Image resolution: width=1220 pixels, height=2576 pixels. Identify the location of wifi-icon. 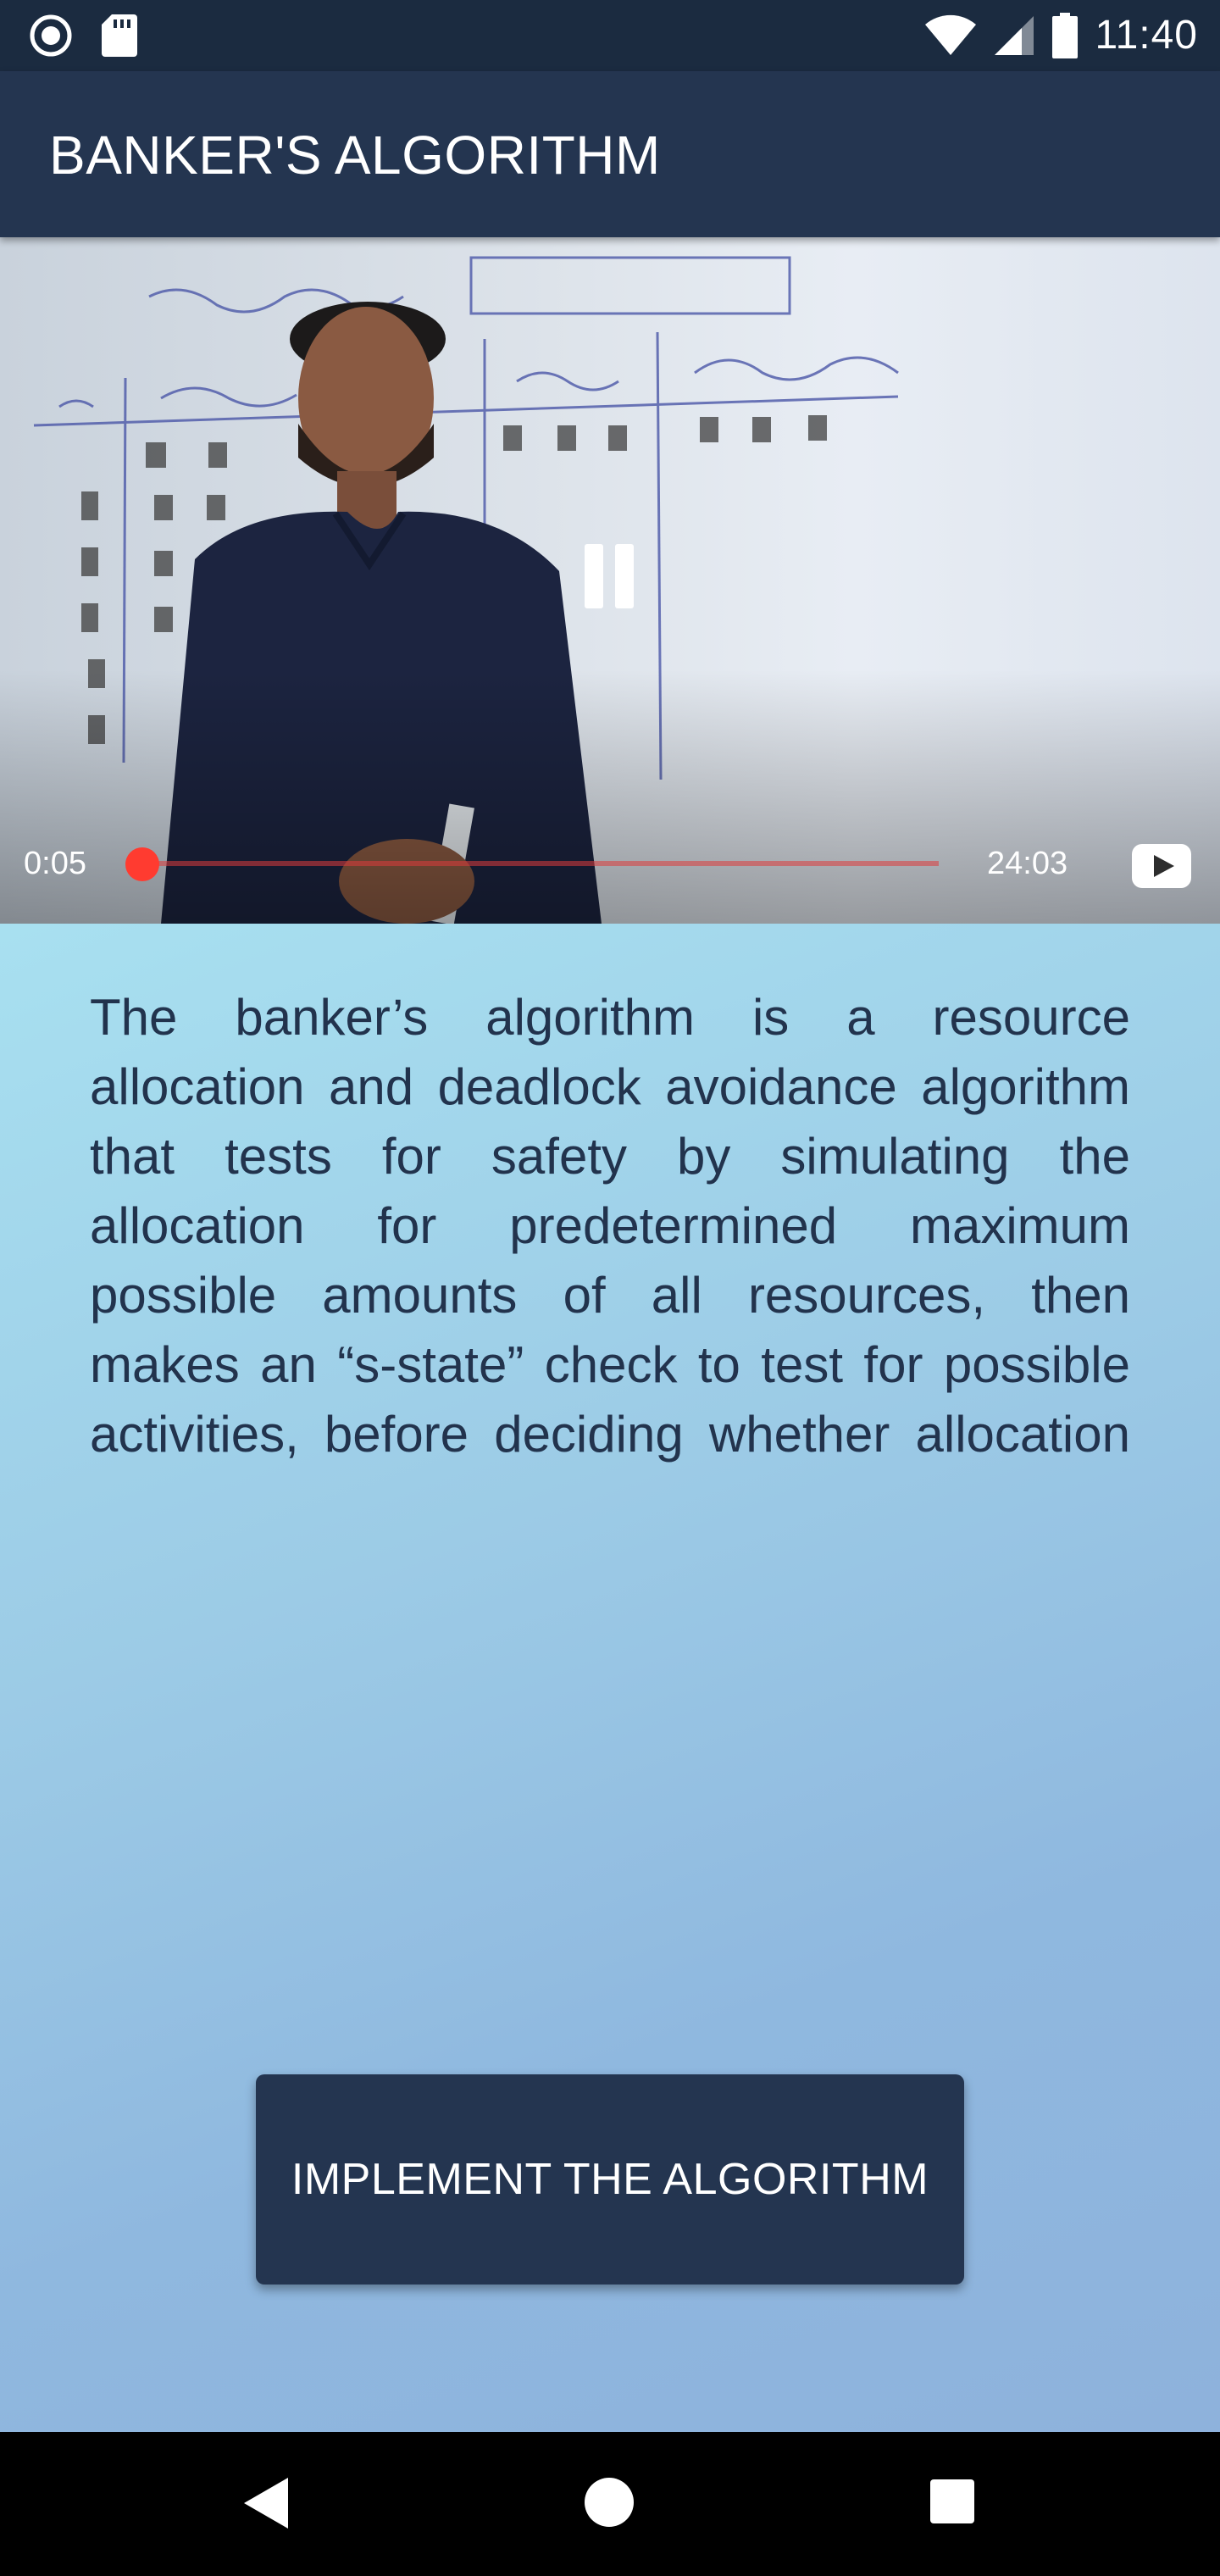
(951, 34).